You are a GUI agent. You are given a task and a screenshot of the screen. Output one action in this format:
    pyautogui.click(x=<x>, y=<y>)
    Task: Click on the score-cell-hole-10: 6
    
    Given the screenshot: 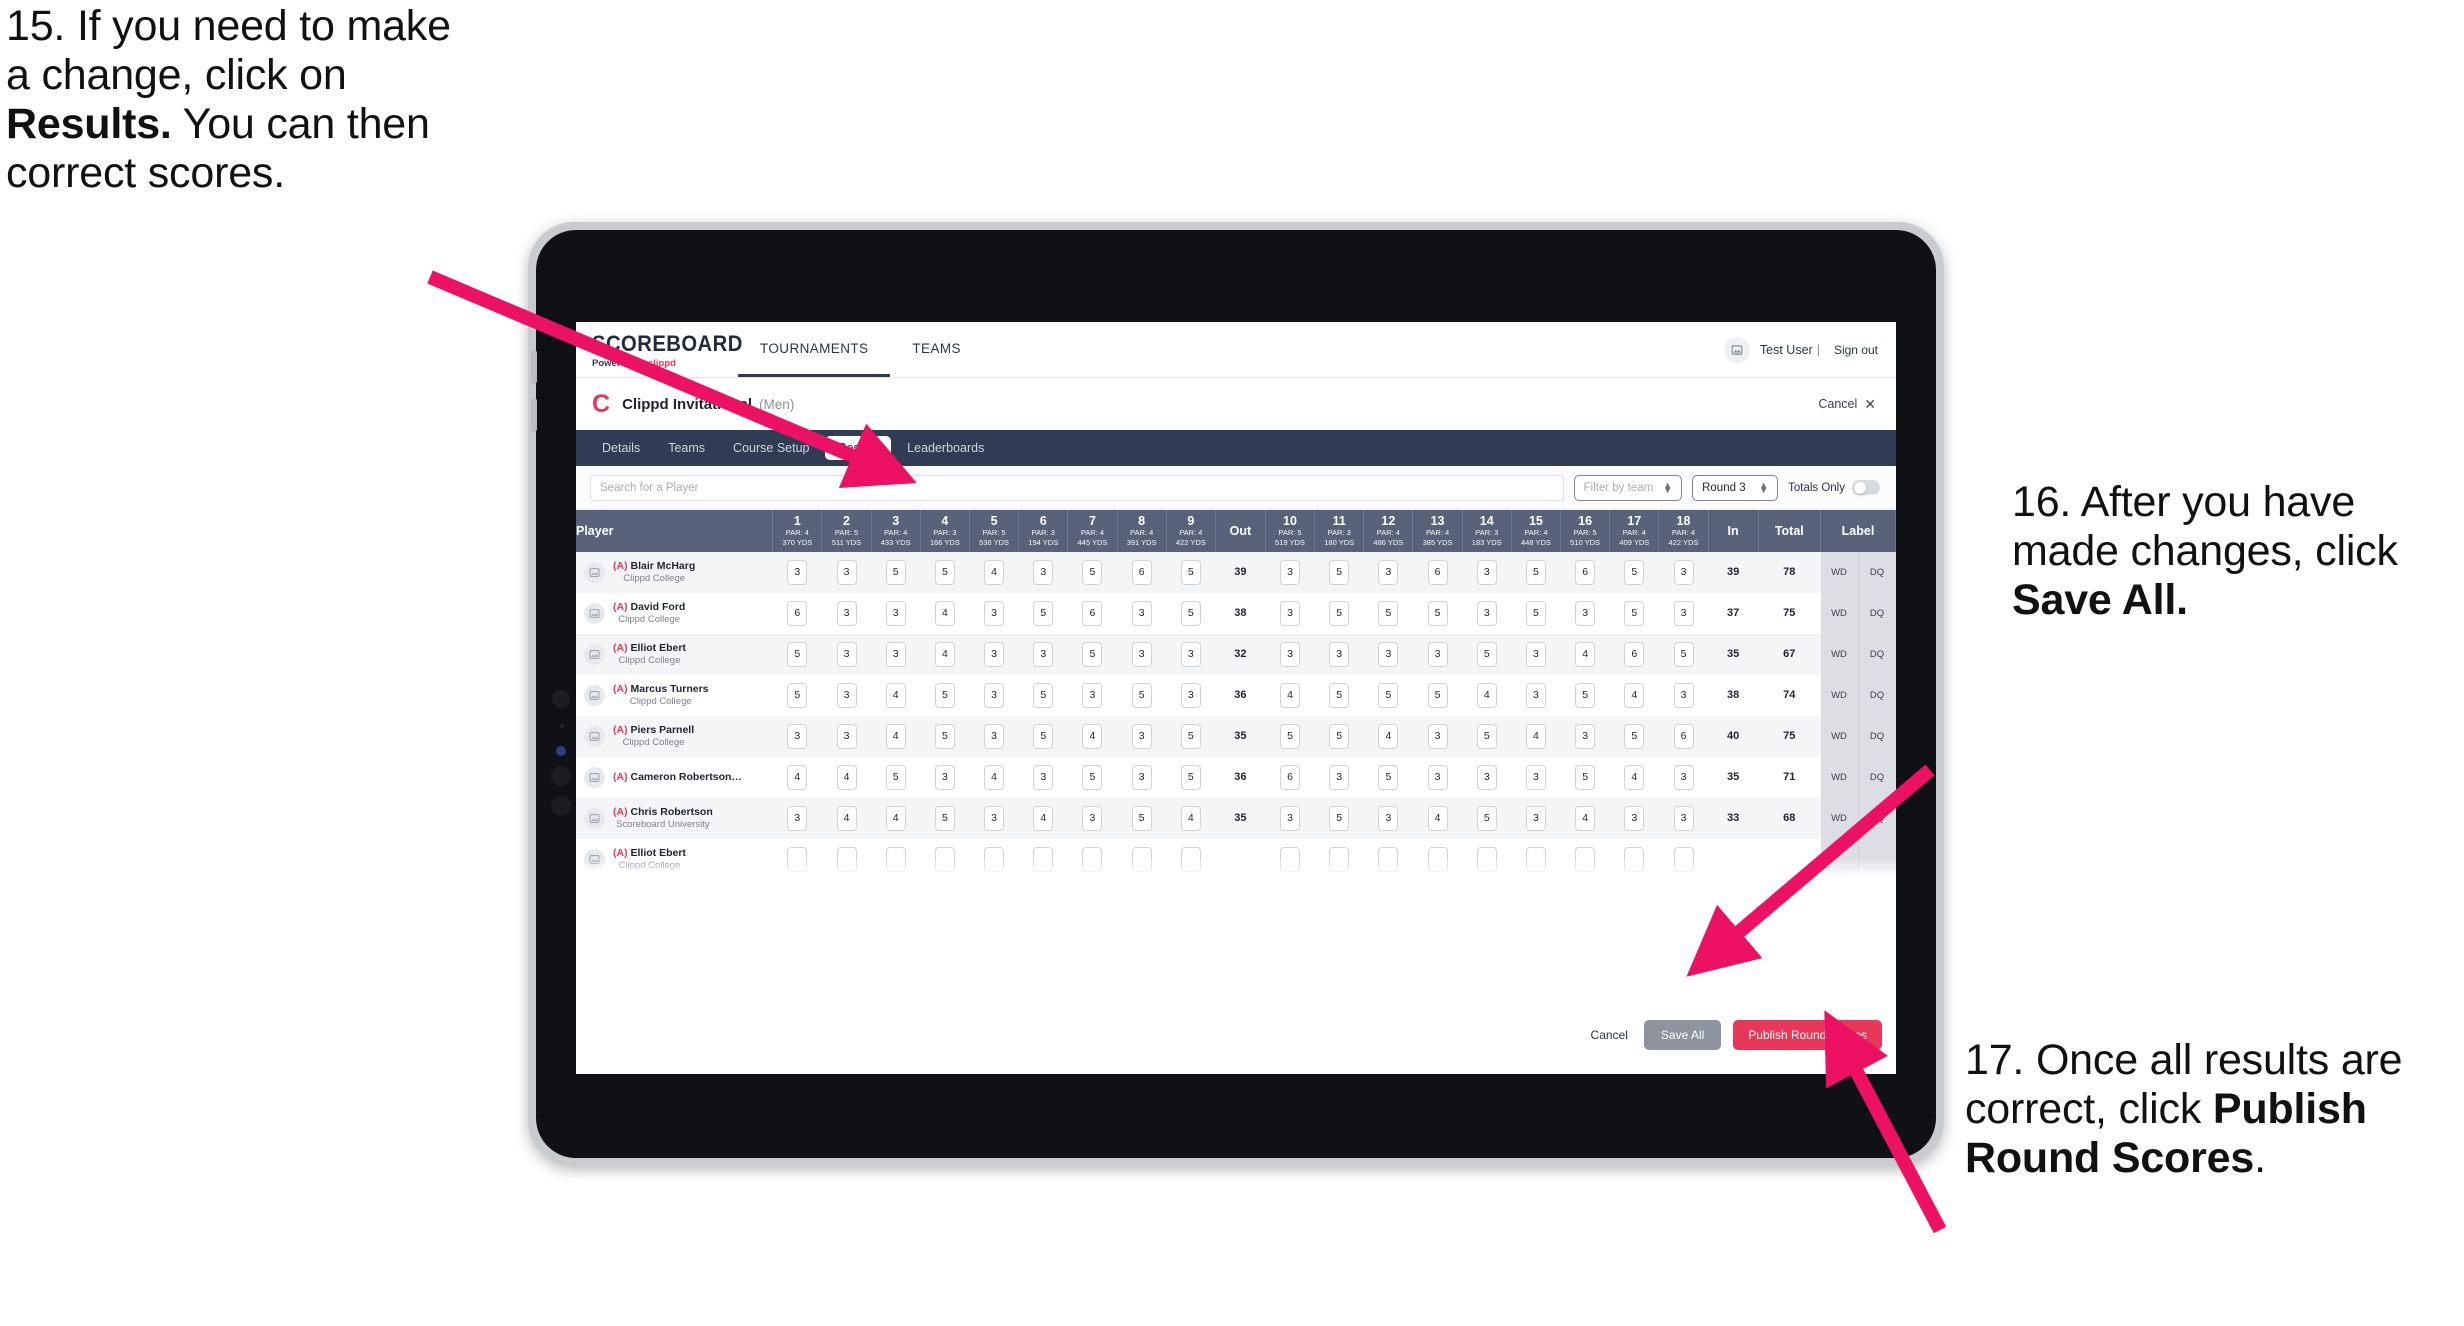 What is the action you would take?
    pyautogui.click(x=1289, y=777)
    